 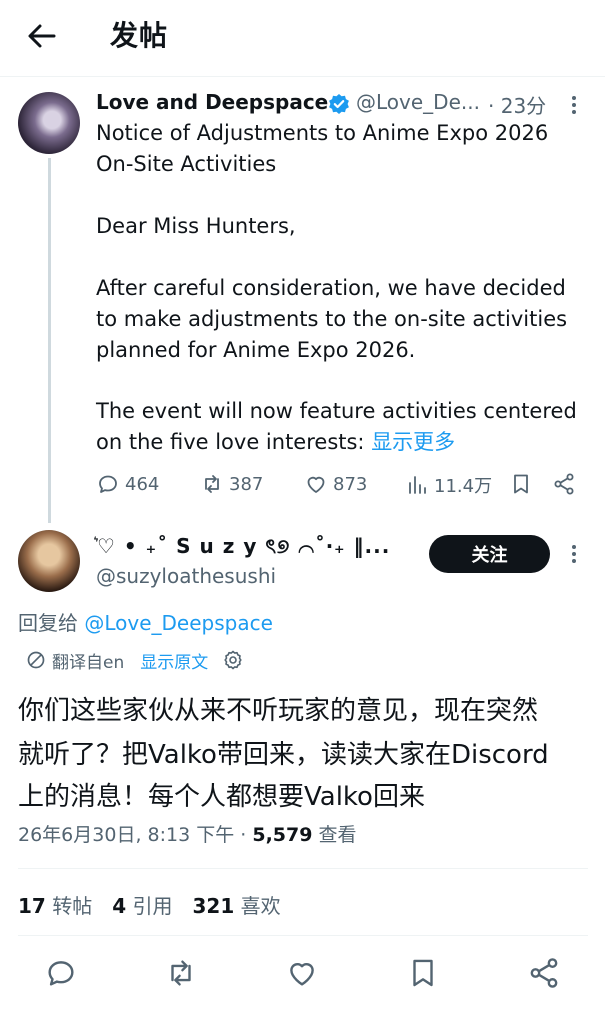 What do you see at coordinates (212, 102) in the screenshot?
I see `author-name: Love and Deepspace` at bounding box center [212, 102].